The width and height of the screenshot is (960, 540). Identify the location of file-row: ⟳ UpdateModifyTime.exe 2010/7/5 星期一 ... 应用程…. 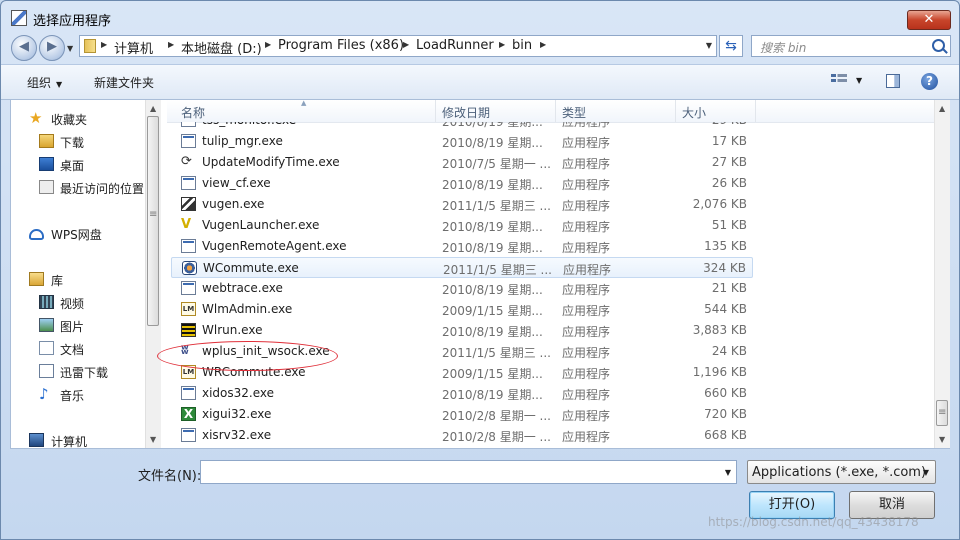
(462, 162).